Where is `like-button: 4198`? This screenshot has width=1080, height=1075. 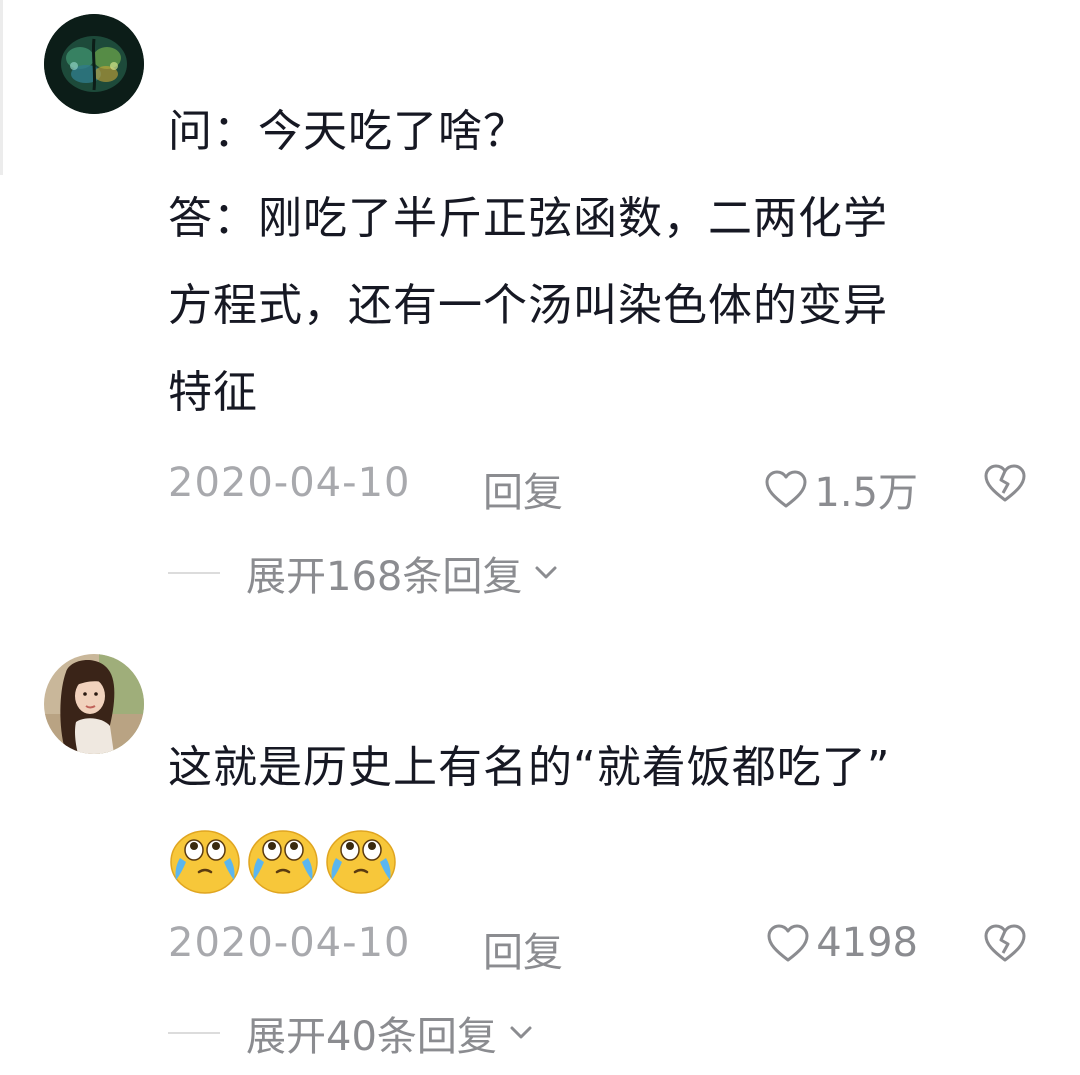
like-button: 4198 is located at coordinates (842, 943).